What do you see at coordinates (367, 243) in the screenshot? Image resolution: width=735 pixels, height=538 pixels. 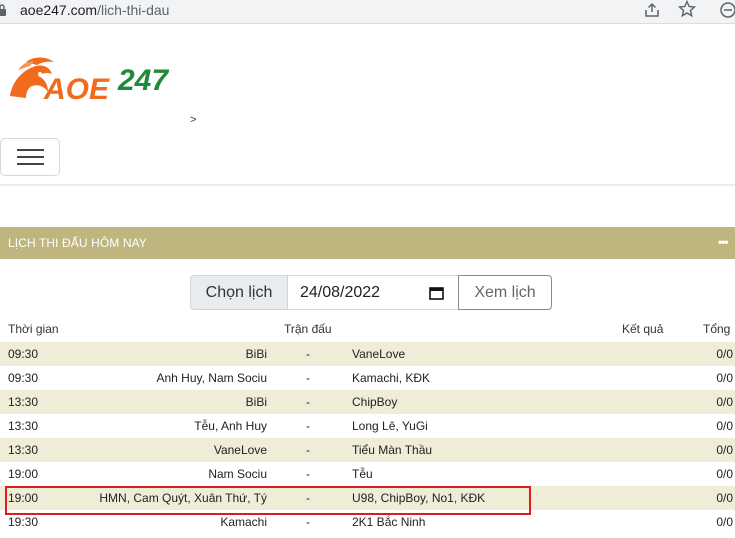 I see `schedule-section-header: LỊCH THI ĐẤU HÔM NAY •••` at bounding box center [367, 243].